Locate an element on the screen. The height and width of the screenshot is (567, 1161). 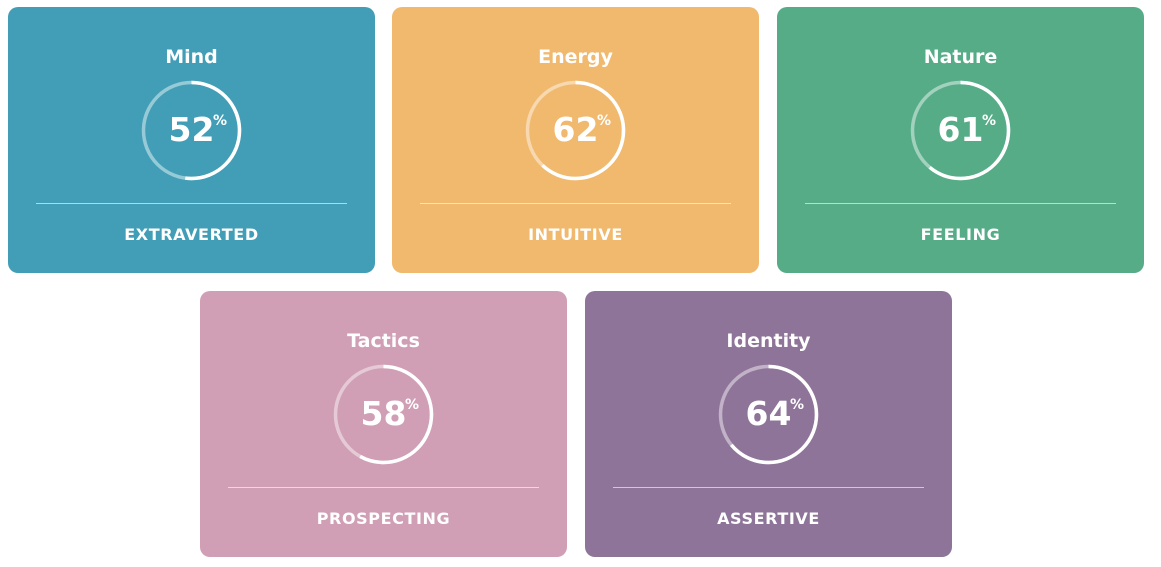
trait-card-tactics: Tactics 58 % PROSPECTING is located at coordinates (383, 424).